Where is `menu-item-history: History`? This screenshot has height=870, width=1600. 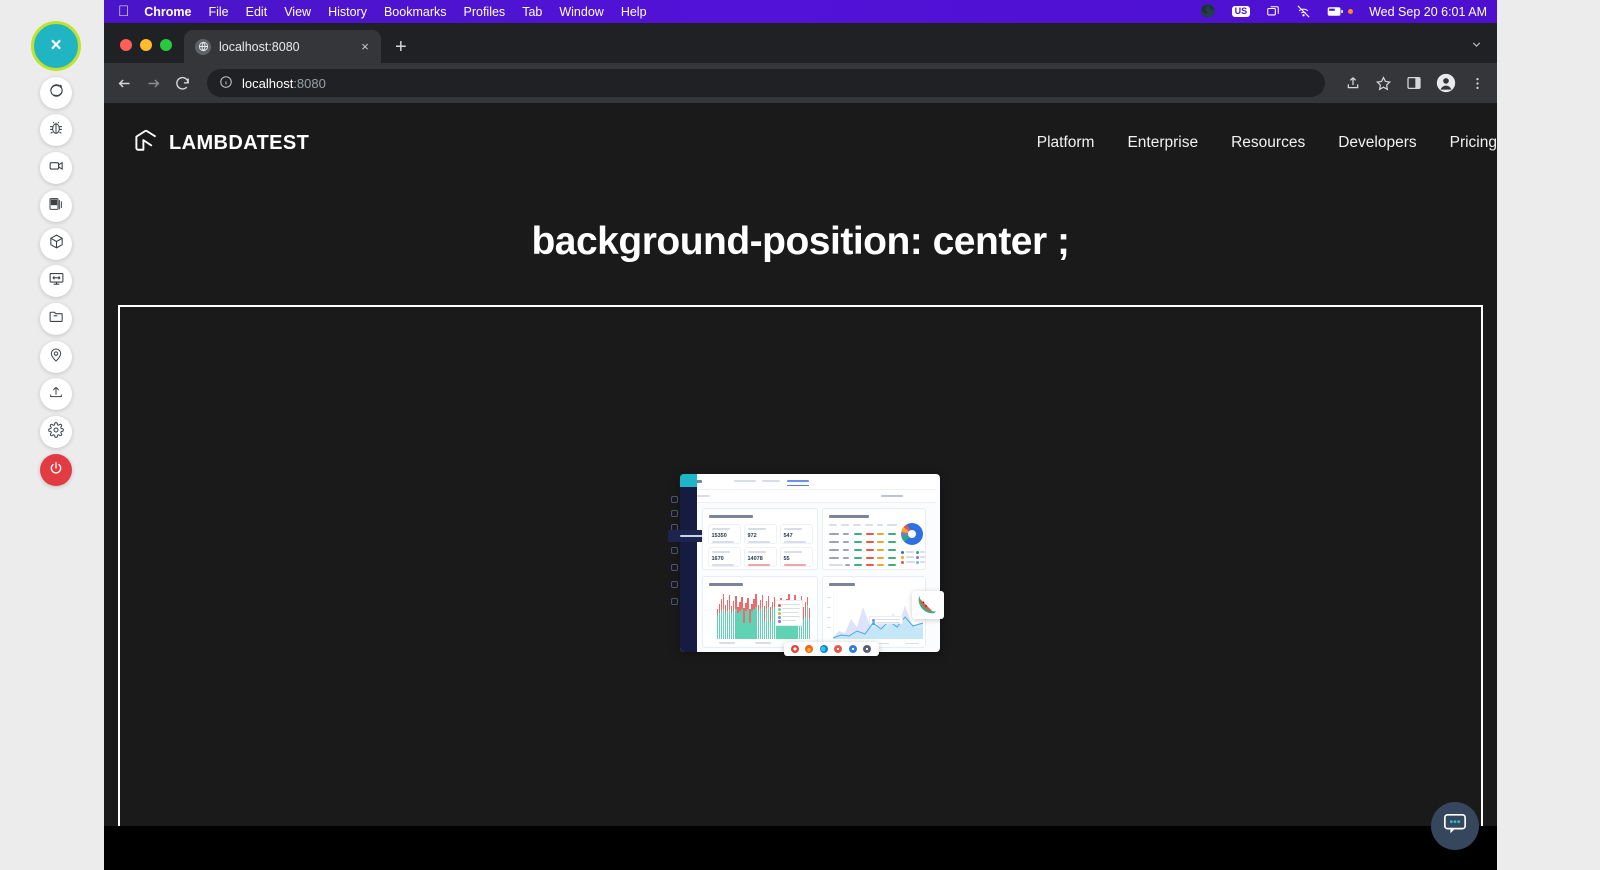 menu-item-history: History is located at coordinates (347, 12).